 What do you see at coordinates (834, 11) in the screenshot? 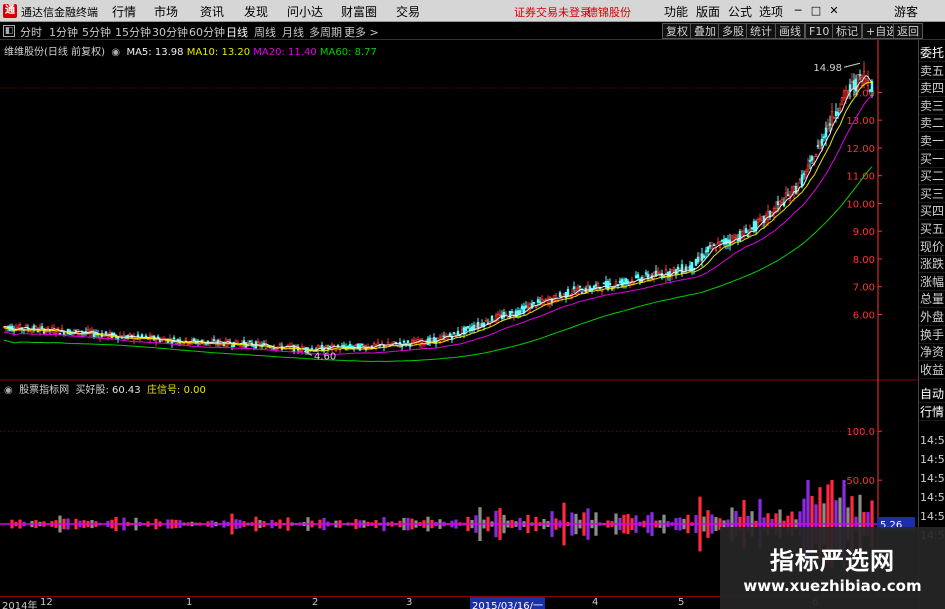
I see `close-icon: ✕` at bounding box center [834, 11].